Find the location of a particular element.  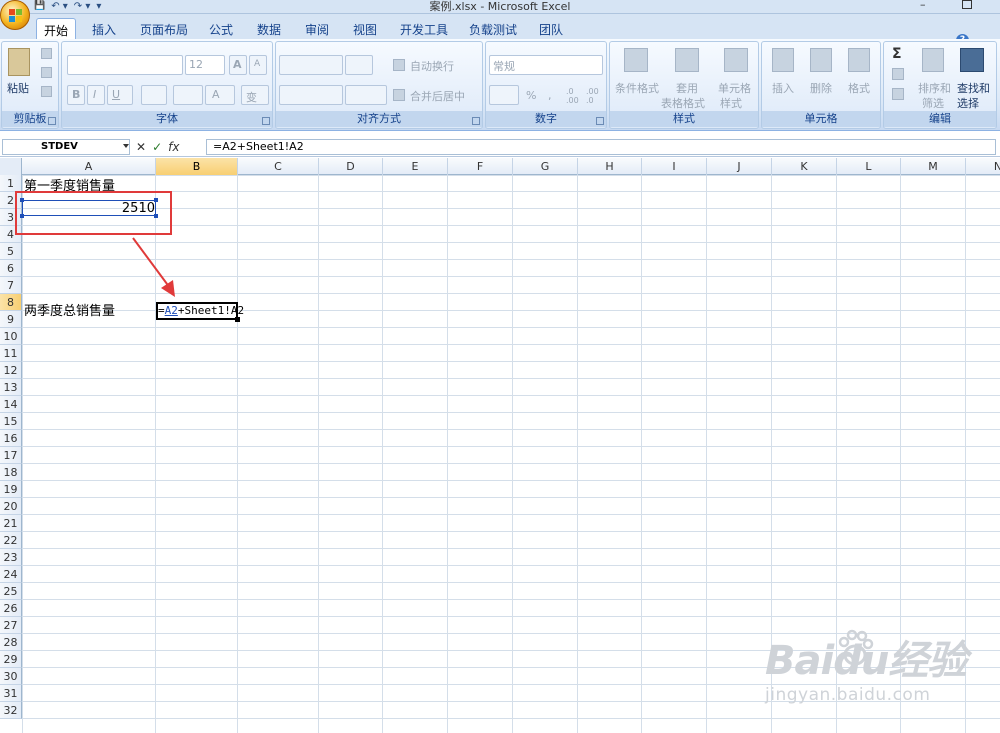

sort-filter-button: 排序和 is located at coordinates (934, 88).